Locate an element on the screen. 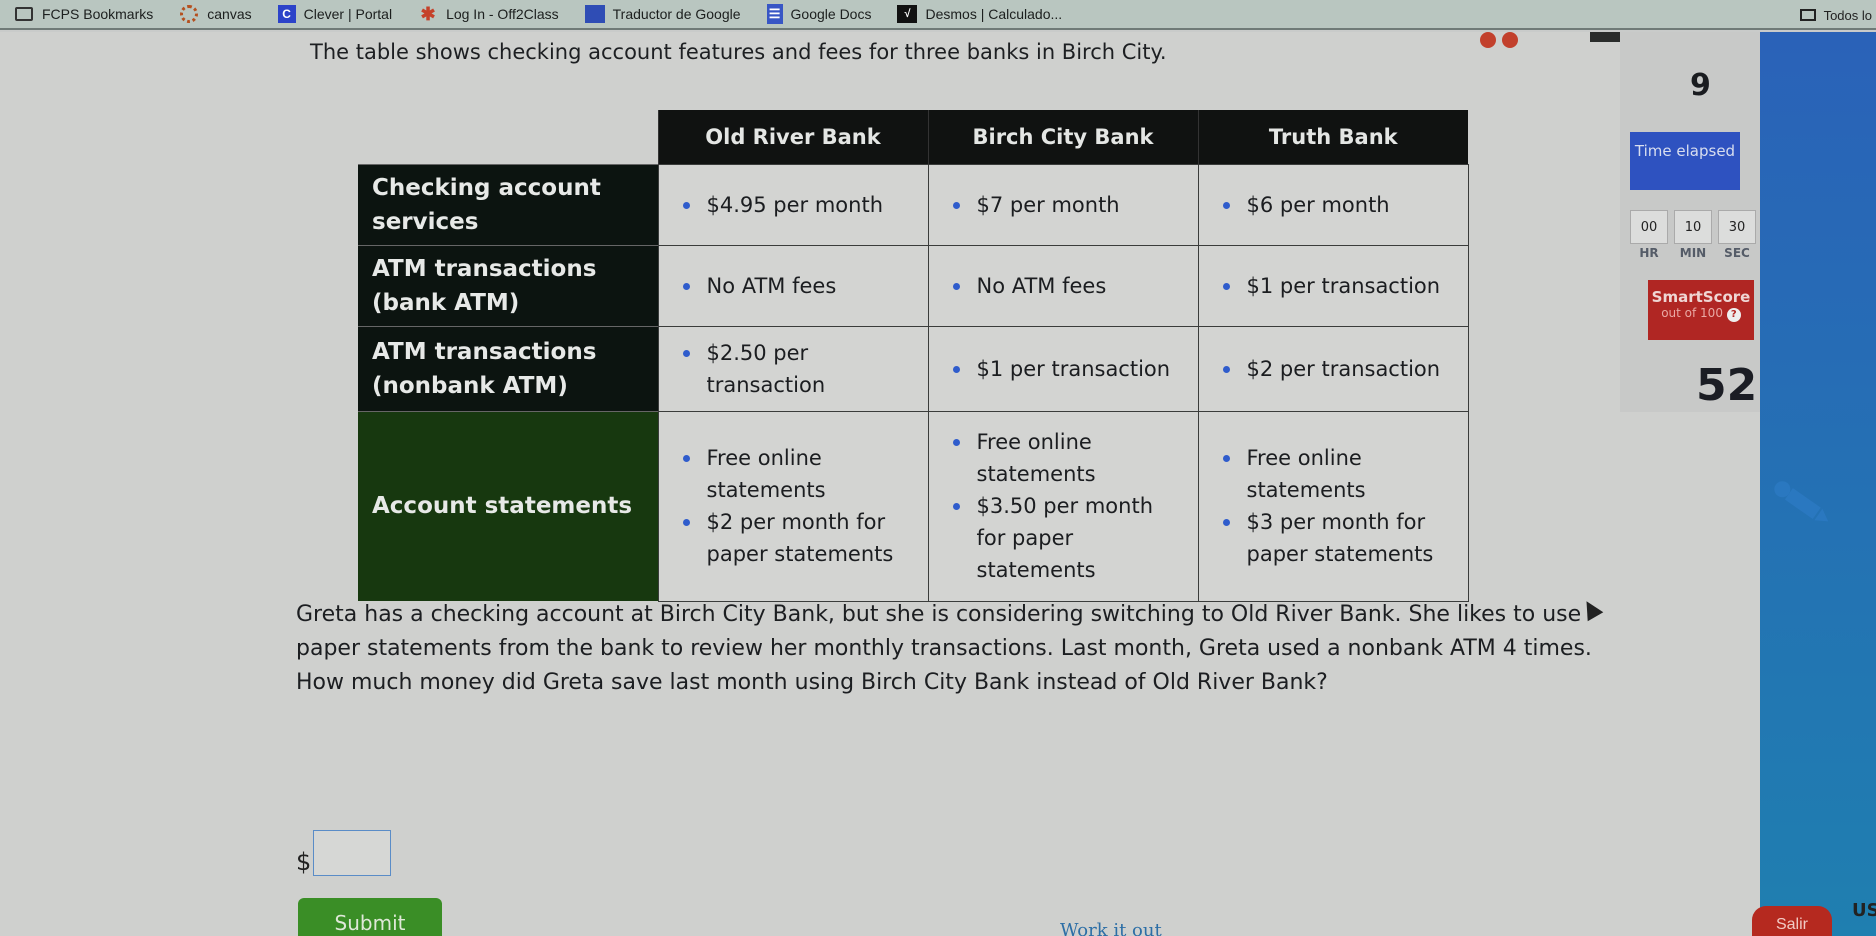 Image resolution: width=1876 pixels, height=936 pixels. row-header: Checking account services is located at coordinates (508, 204).